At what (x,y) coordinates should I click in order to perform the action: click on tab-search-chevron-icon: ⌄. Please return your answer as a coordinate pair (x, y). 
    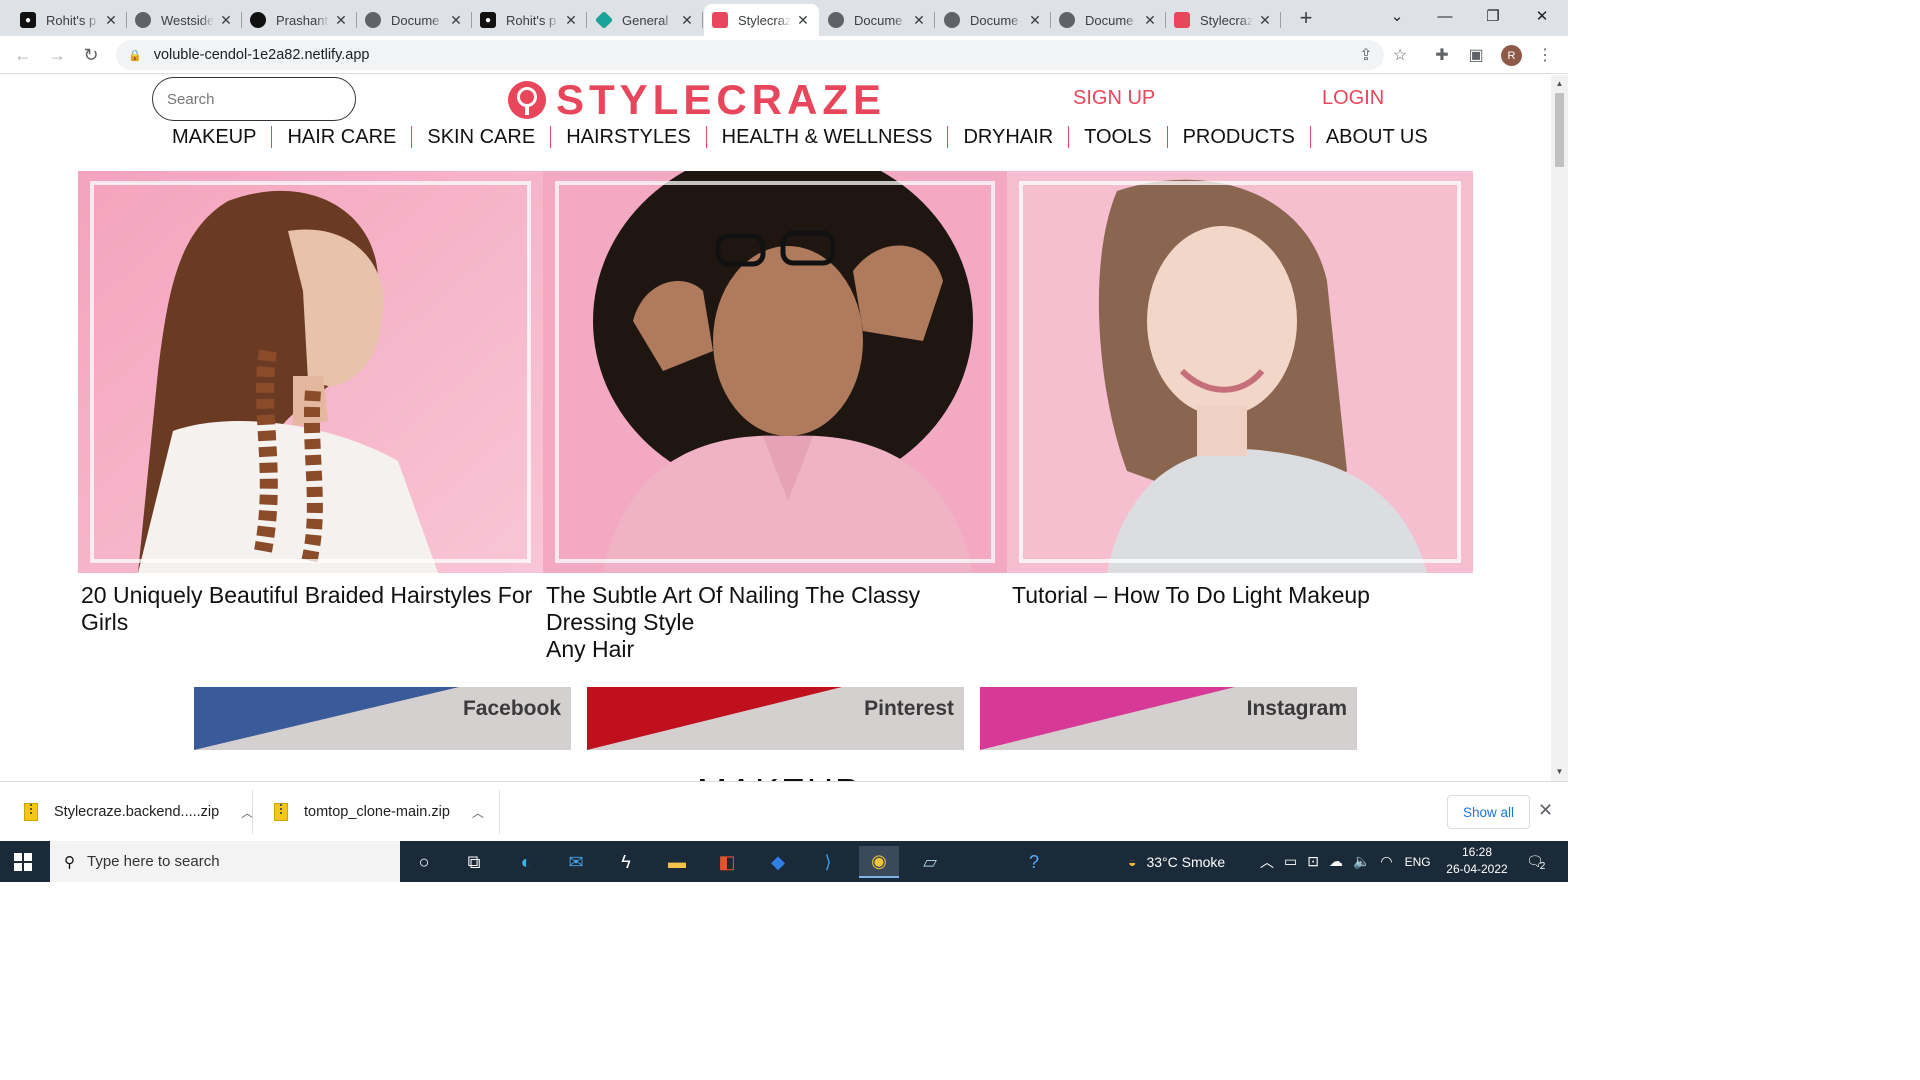
    Looking at the image, I should click on (1397, 16).